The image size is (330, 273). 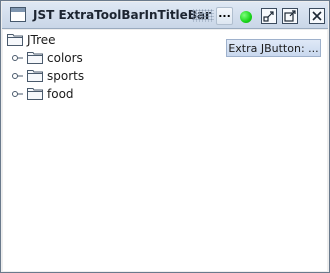 I want to click on close-icon, so click(x=317, y=16).